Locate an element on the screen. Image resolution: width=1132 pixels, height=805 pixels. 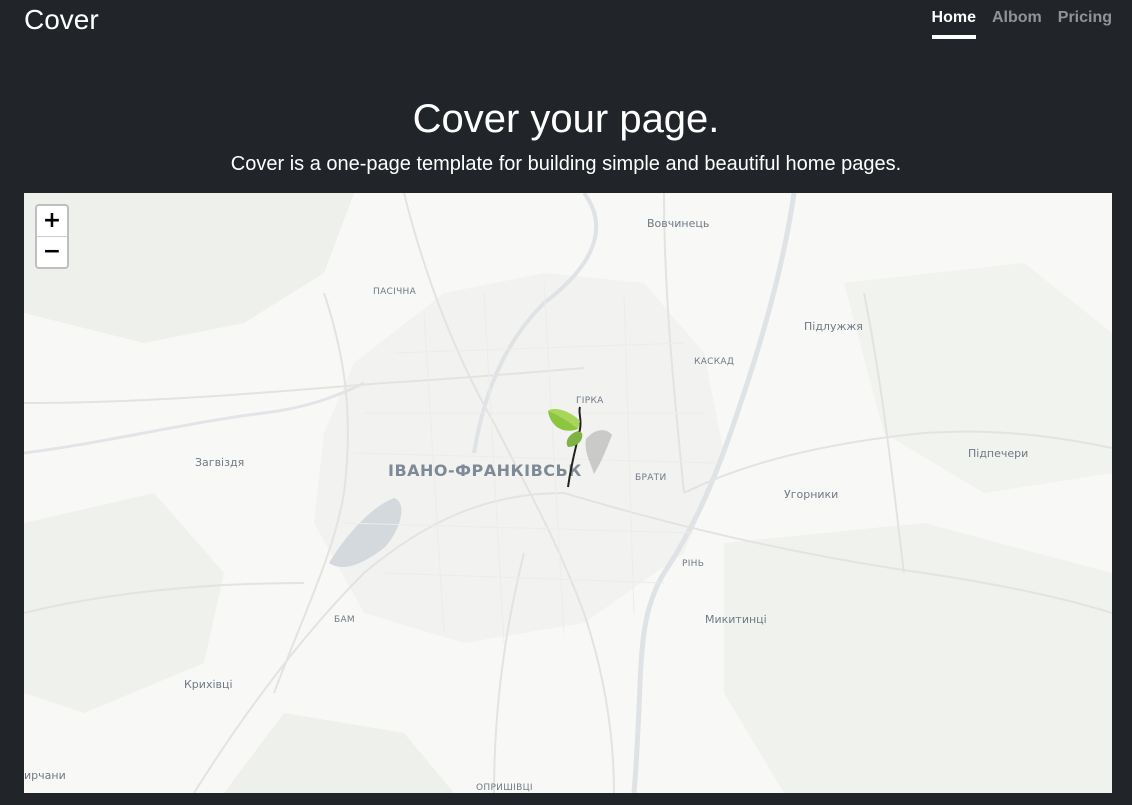
brand-title: Cover is located at coordinates (61, 19).